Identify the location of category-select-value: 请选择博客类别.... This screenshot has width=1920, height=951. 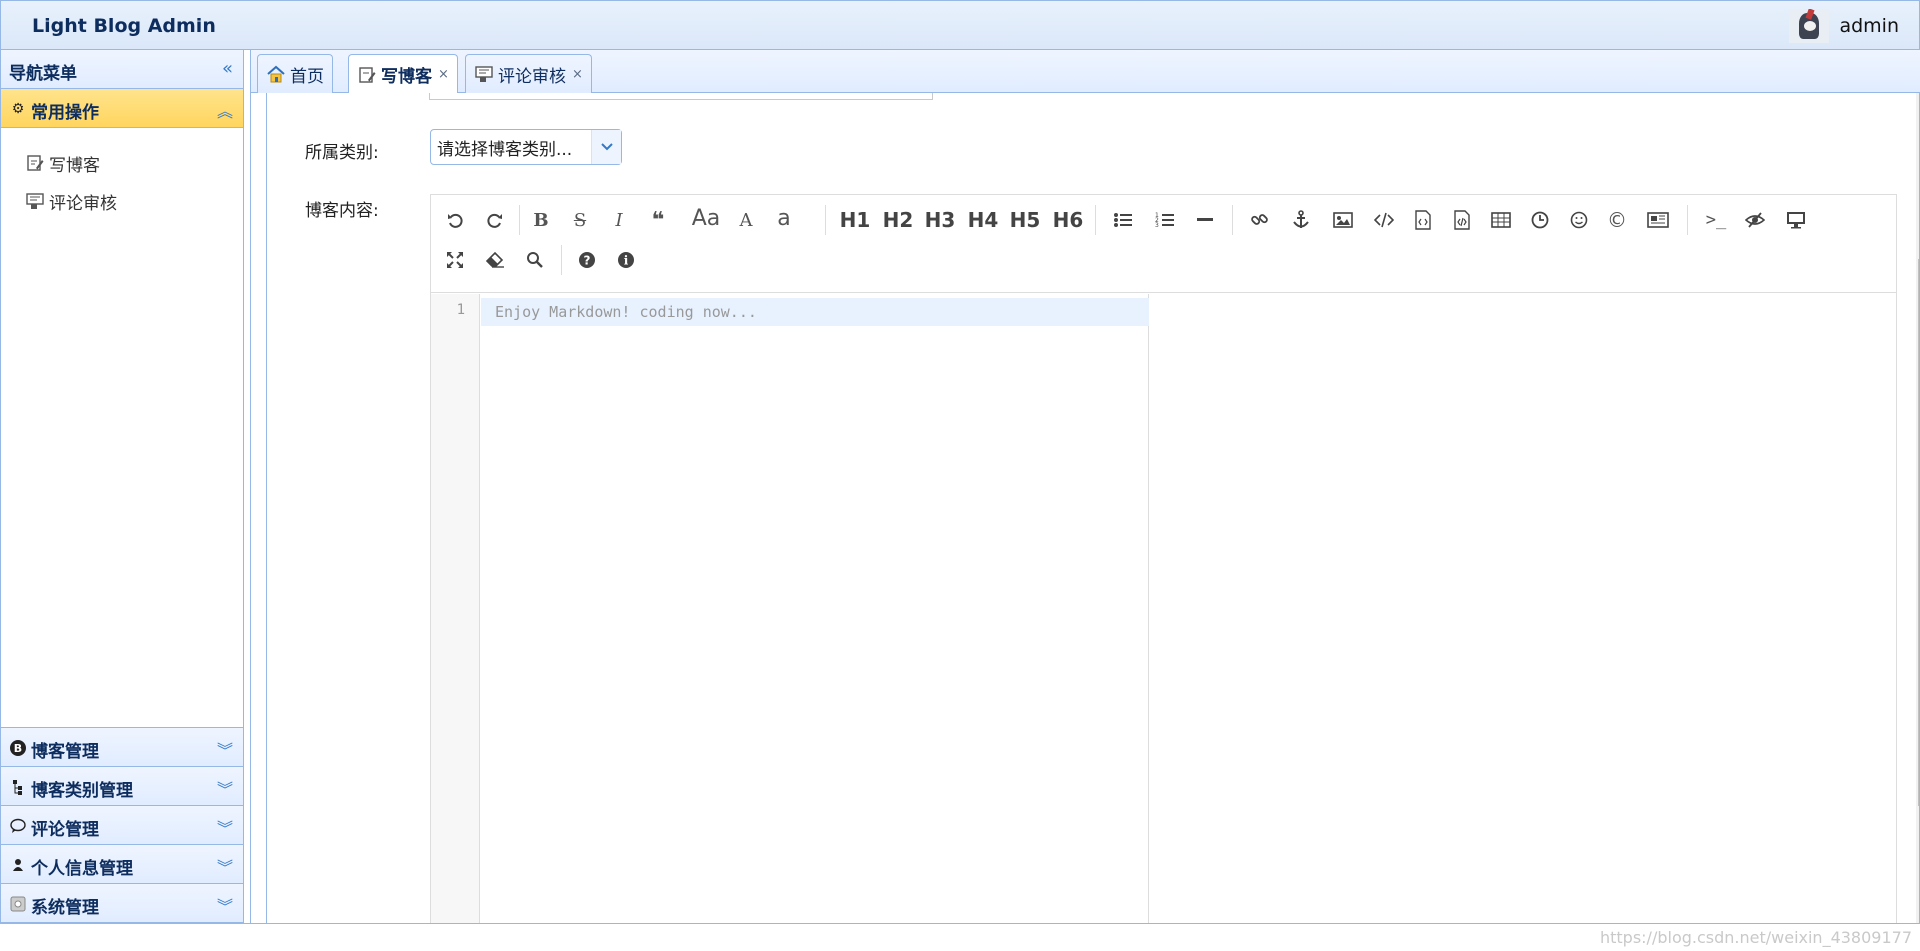
(511, 147).